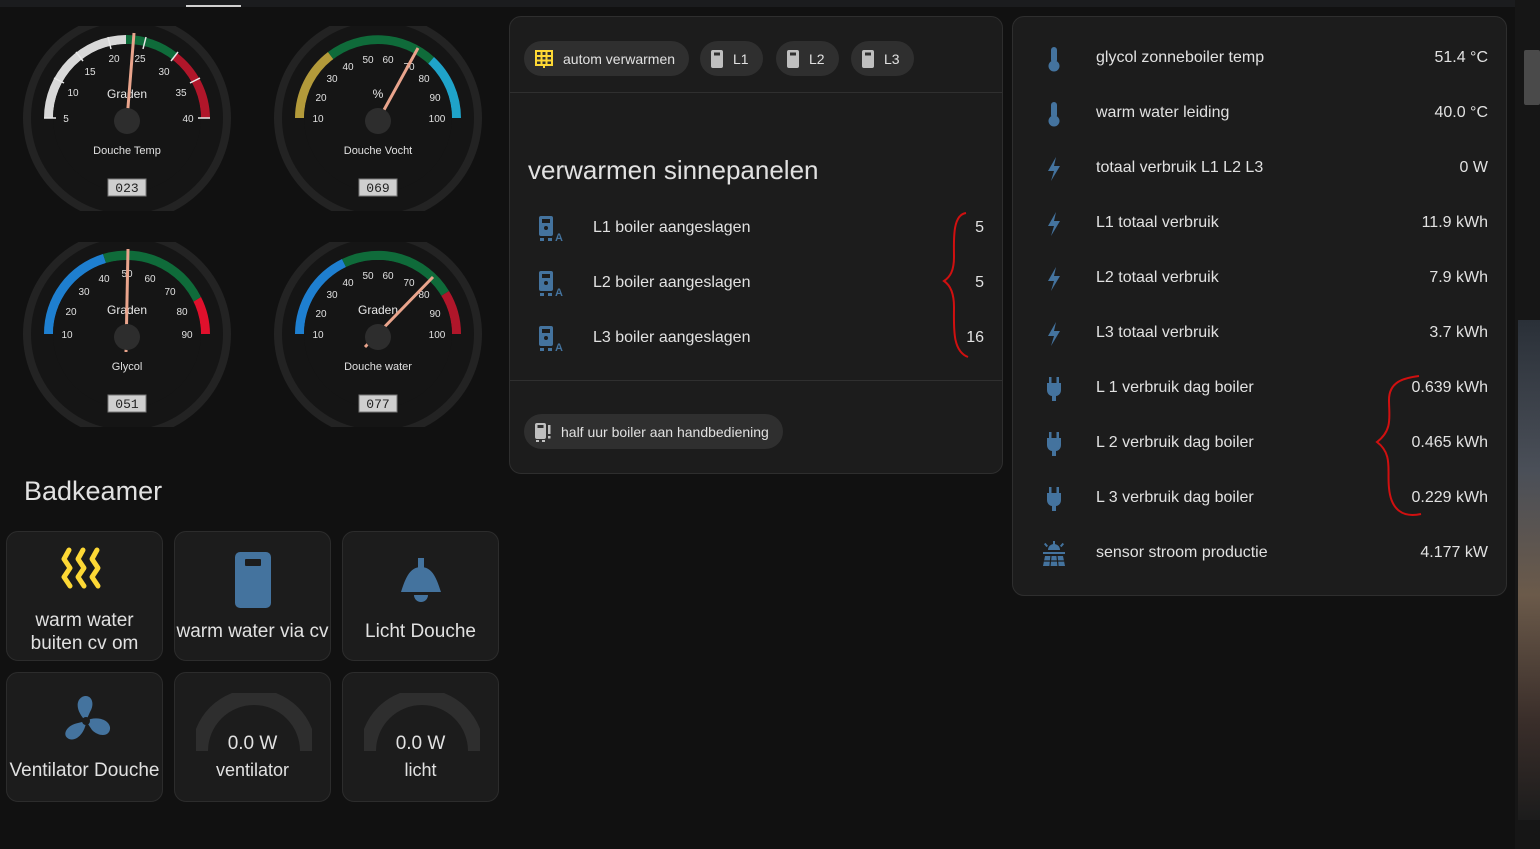 This screenshot has width=1540, height=849. I want to click on entity-name: L3 totaal verbruik, so click(1157, 332).